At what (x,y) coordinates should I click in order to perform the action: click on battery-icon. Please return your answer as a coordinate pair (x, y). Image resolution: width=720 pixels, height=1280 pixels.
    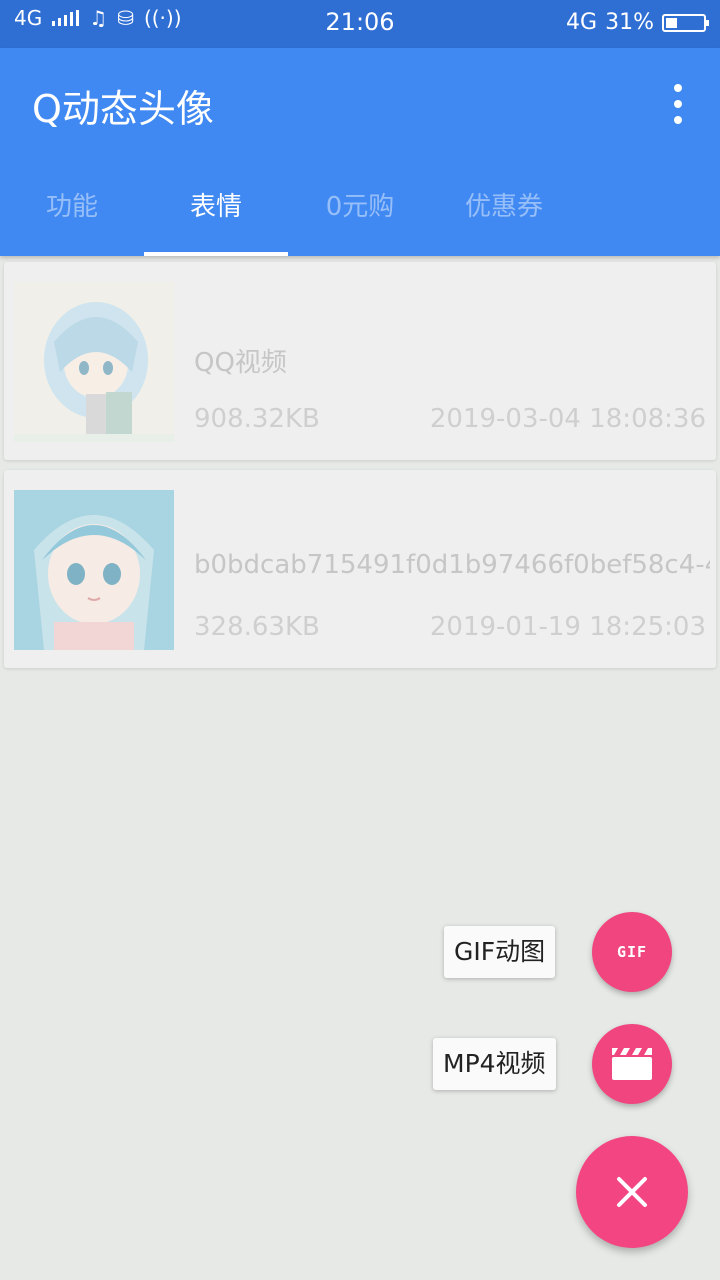
    Looking at the image, I should click on (685, 22).